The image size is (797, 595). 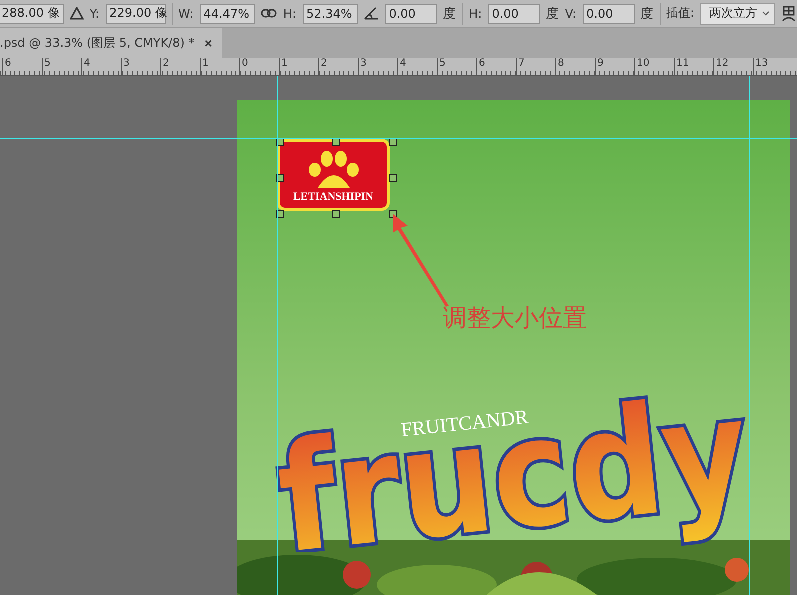 I want to click on input-field: 44.47%, so click(x=228, y=14).